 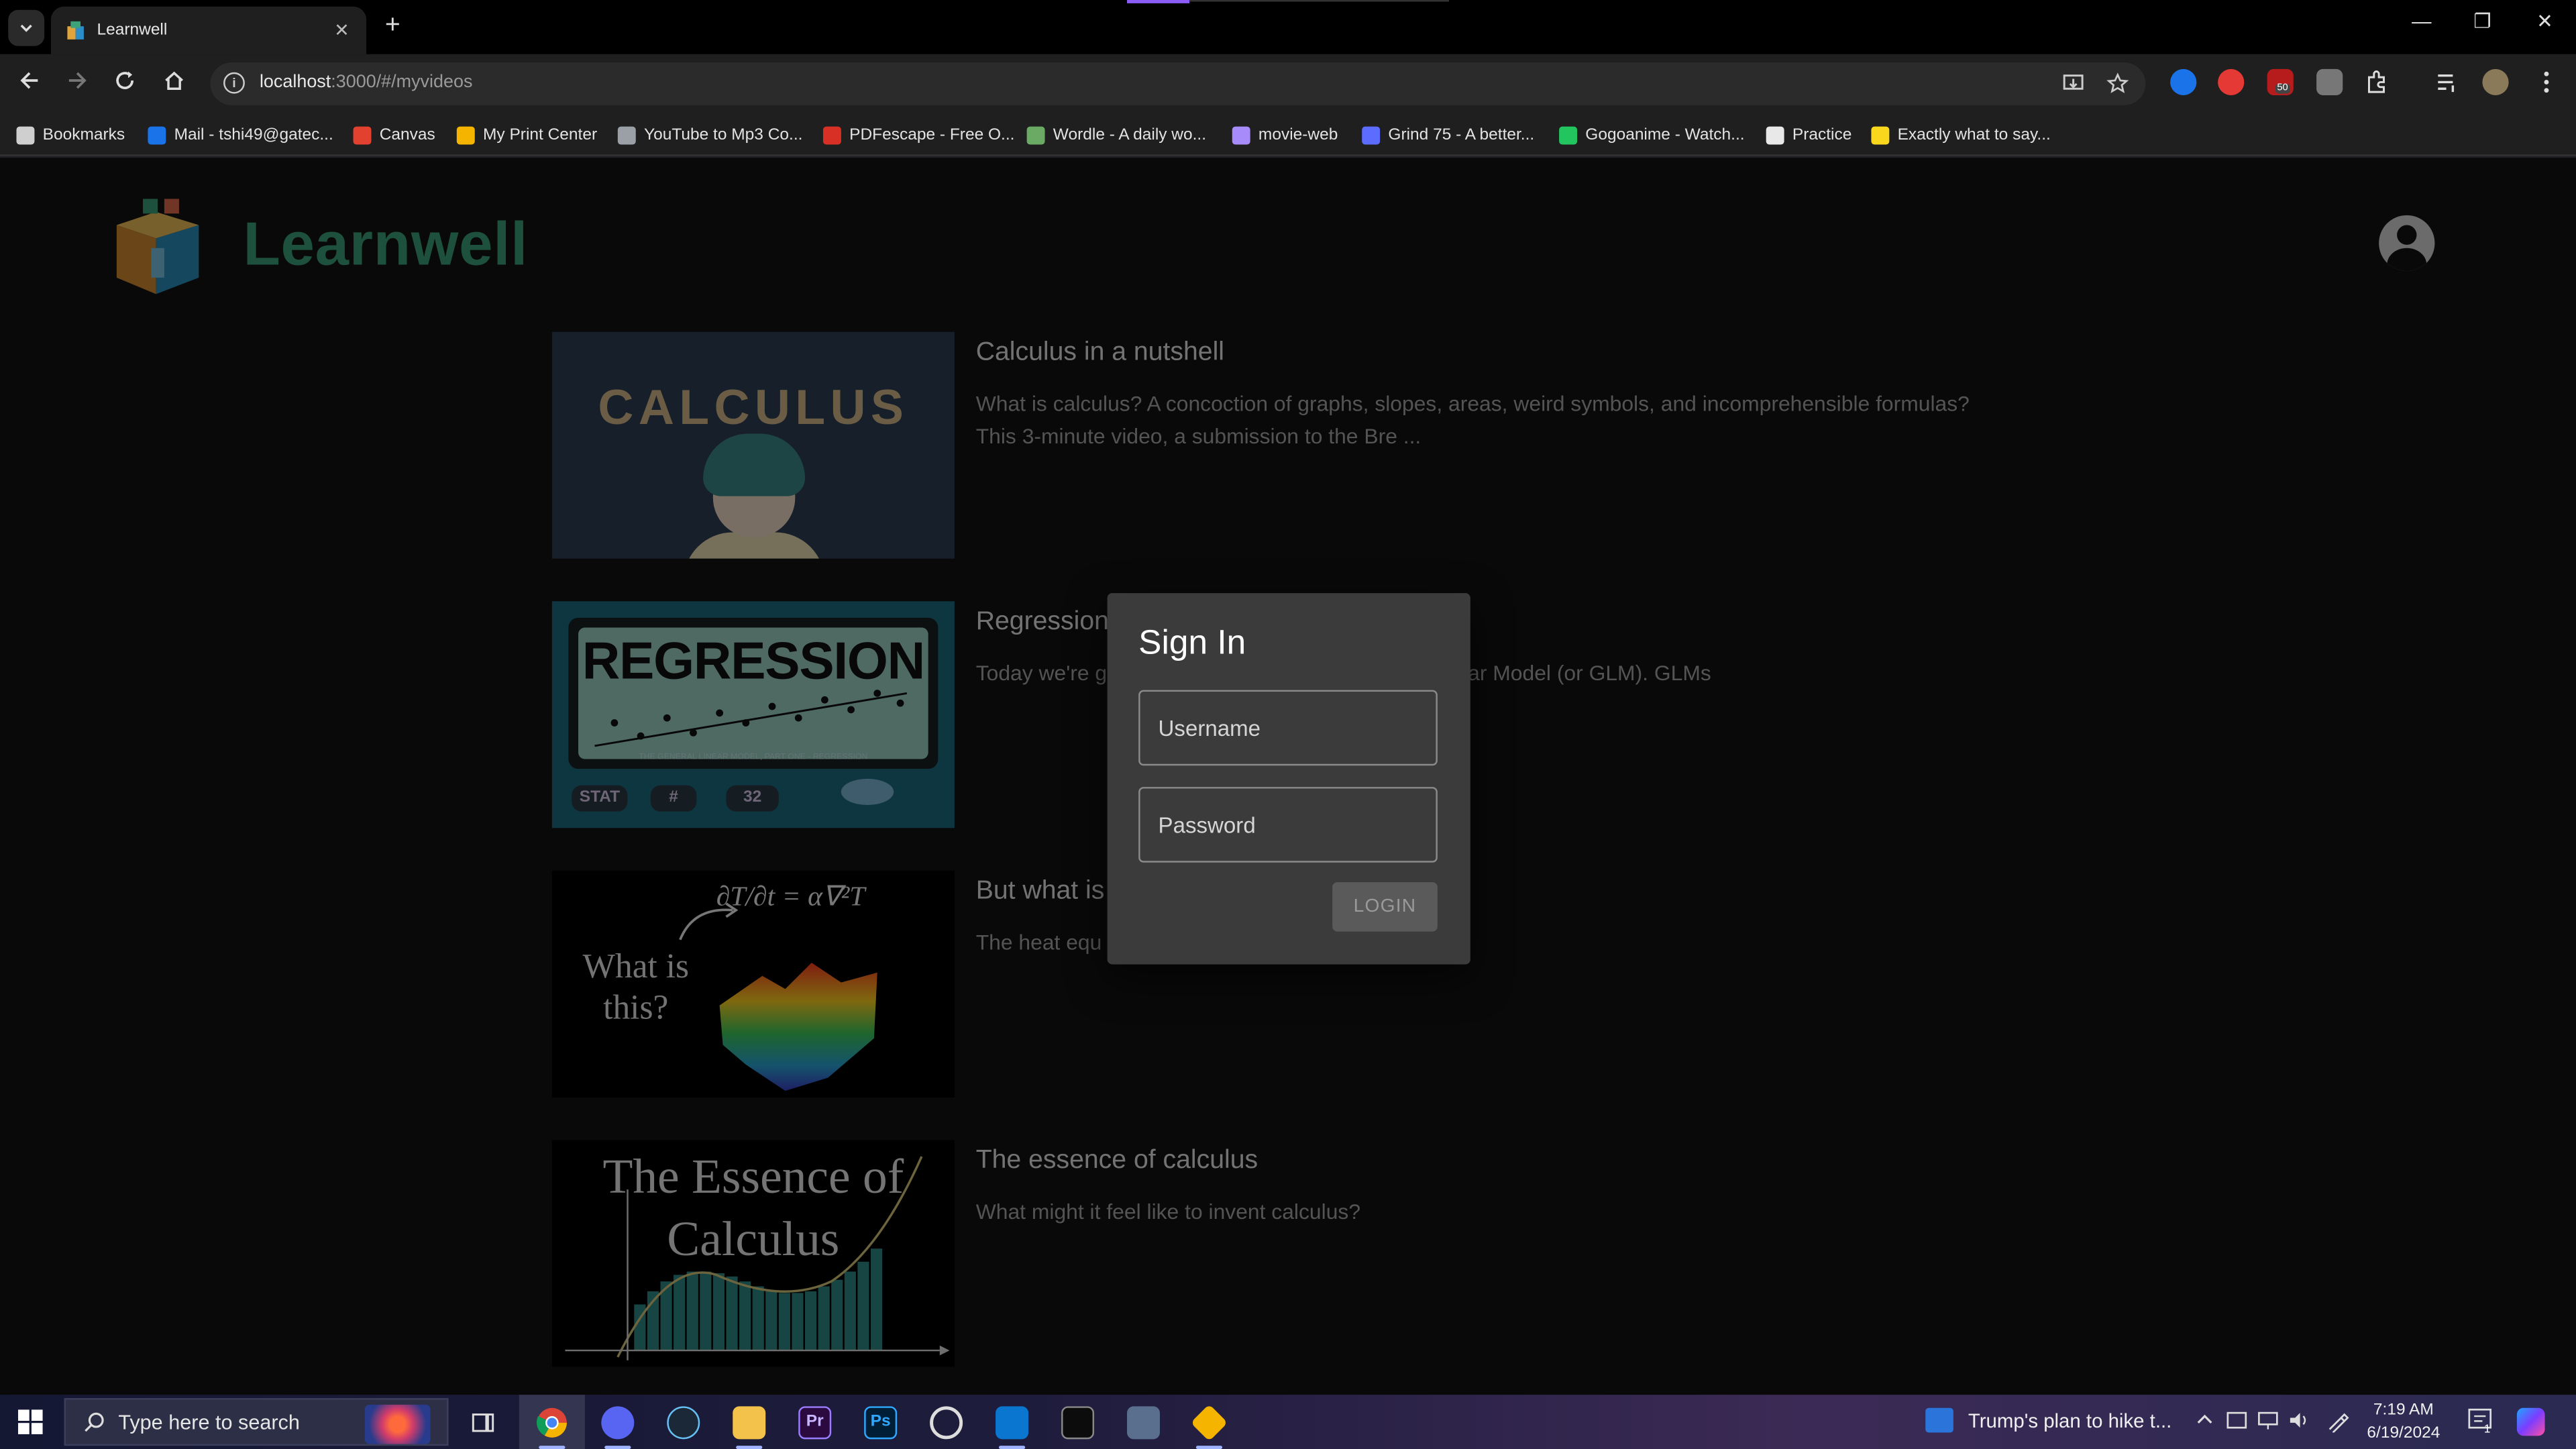 What do you see at coordinates (1288, 825) in the screenshot?
I see `password-field` at bounding box center [1288, 825].